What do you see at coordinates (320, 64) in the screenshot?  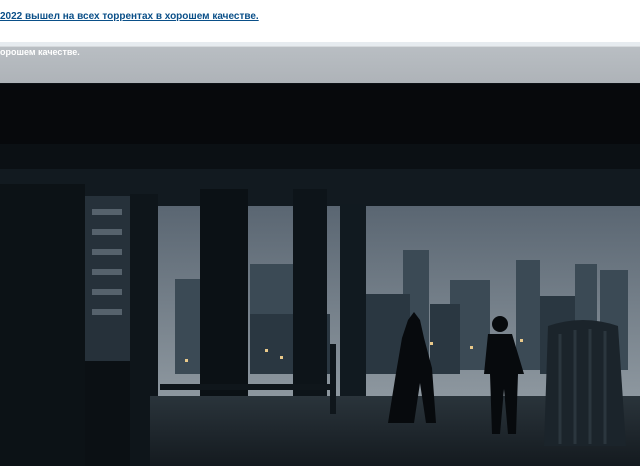 I see `post-subheader: орошем качестве.` at bounding box center [320, 64].